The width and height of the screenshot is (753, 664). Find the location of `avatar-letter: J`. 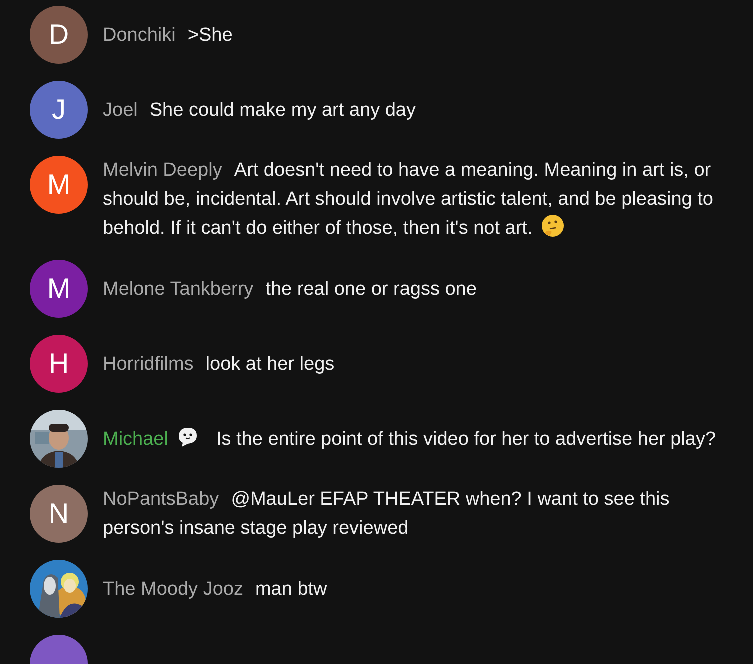

avatar-letter: J is located at coordinates (59, 110).